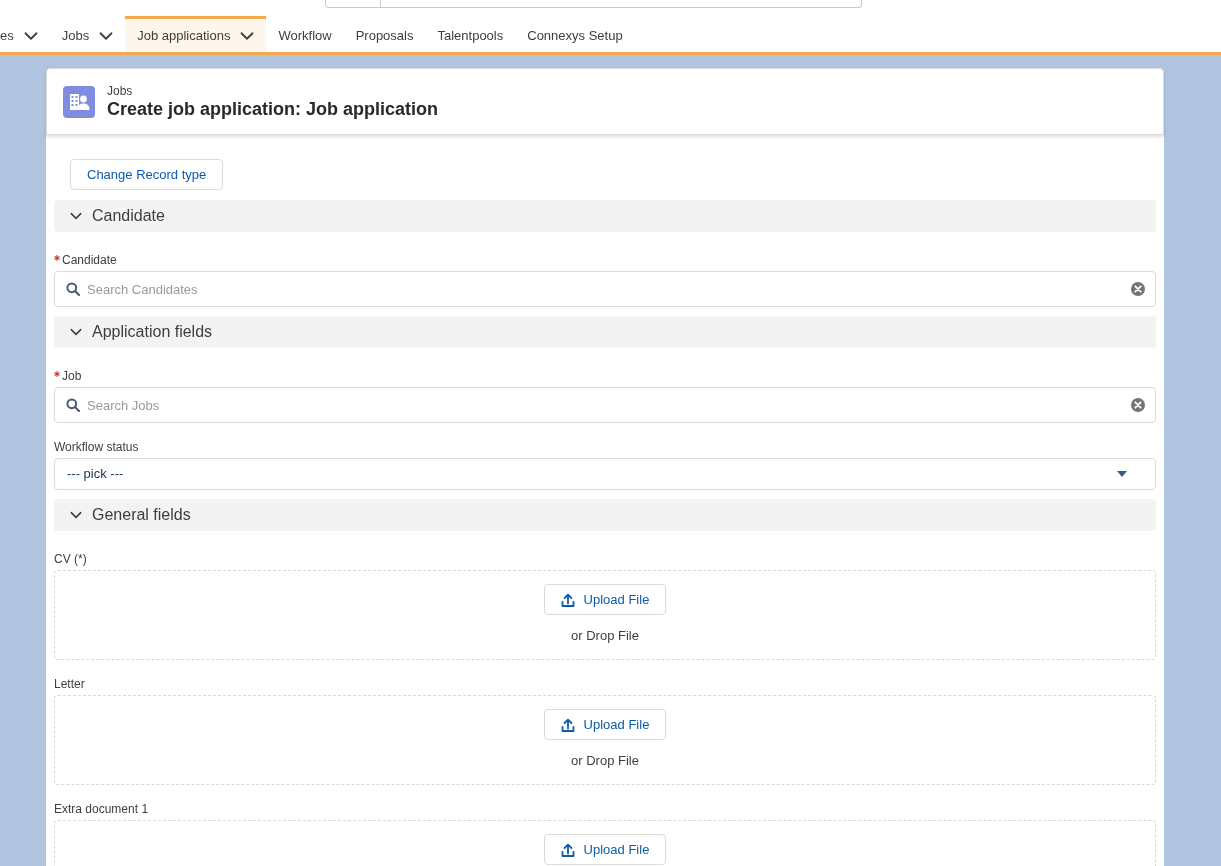  Describe the element at coordinates (79, 101) in the screenshot. I see `building-person-icon` at that location.